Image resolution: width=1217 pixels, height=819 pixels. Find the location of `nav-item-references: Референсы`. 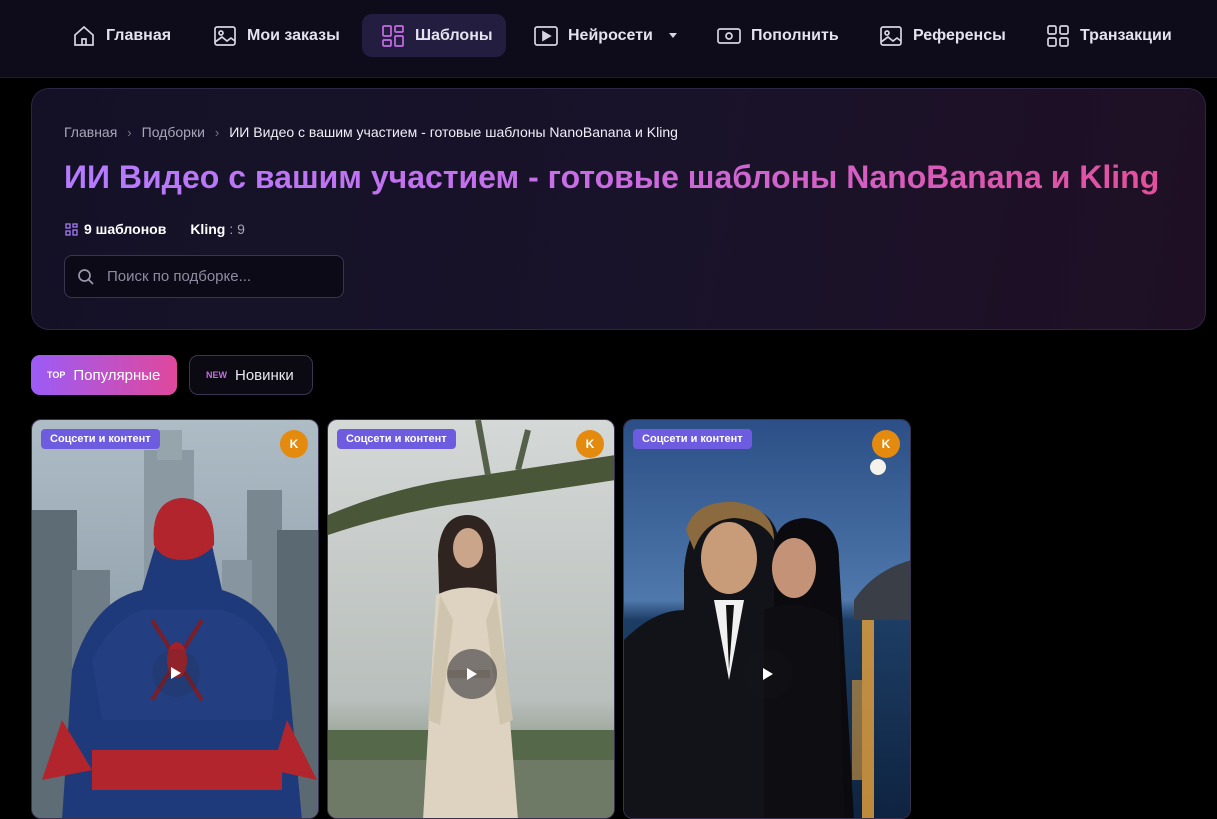

nav-item-references: Референсы is located at coordinates (942, 35).